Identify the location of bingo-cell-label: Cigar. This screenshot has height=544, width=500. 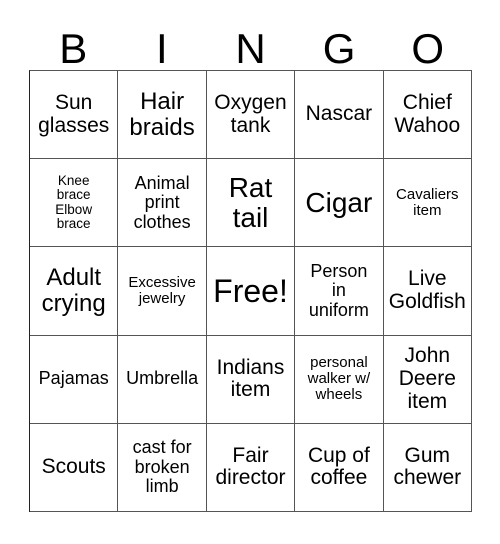
(339, 202).